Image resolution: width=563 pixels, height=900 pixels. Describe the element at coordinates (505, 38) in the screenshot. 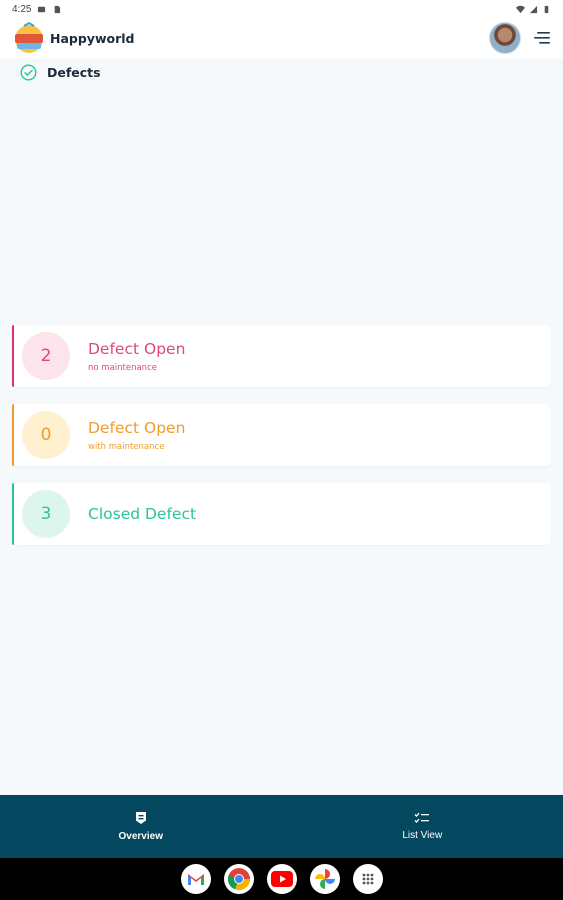

I see `avatar` at that location.